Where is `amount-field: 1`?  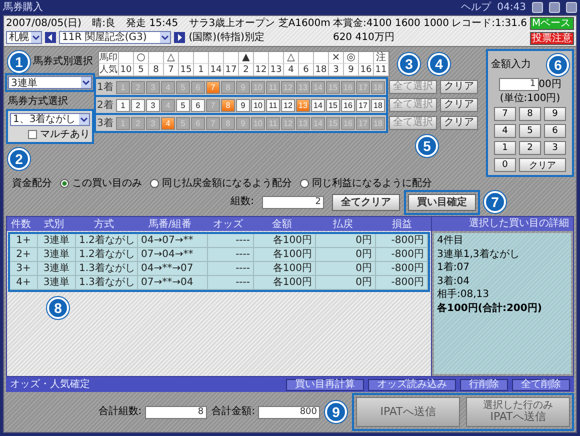
amount-field: 1 is located at coordinates (518, 84).